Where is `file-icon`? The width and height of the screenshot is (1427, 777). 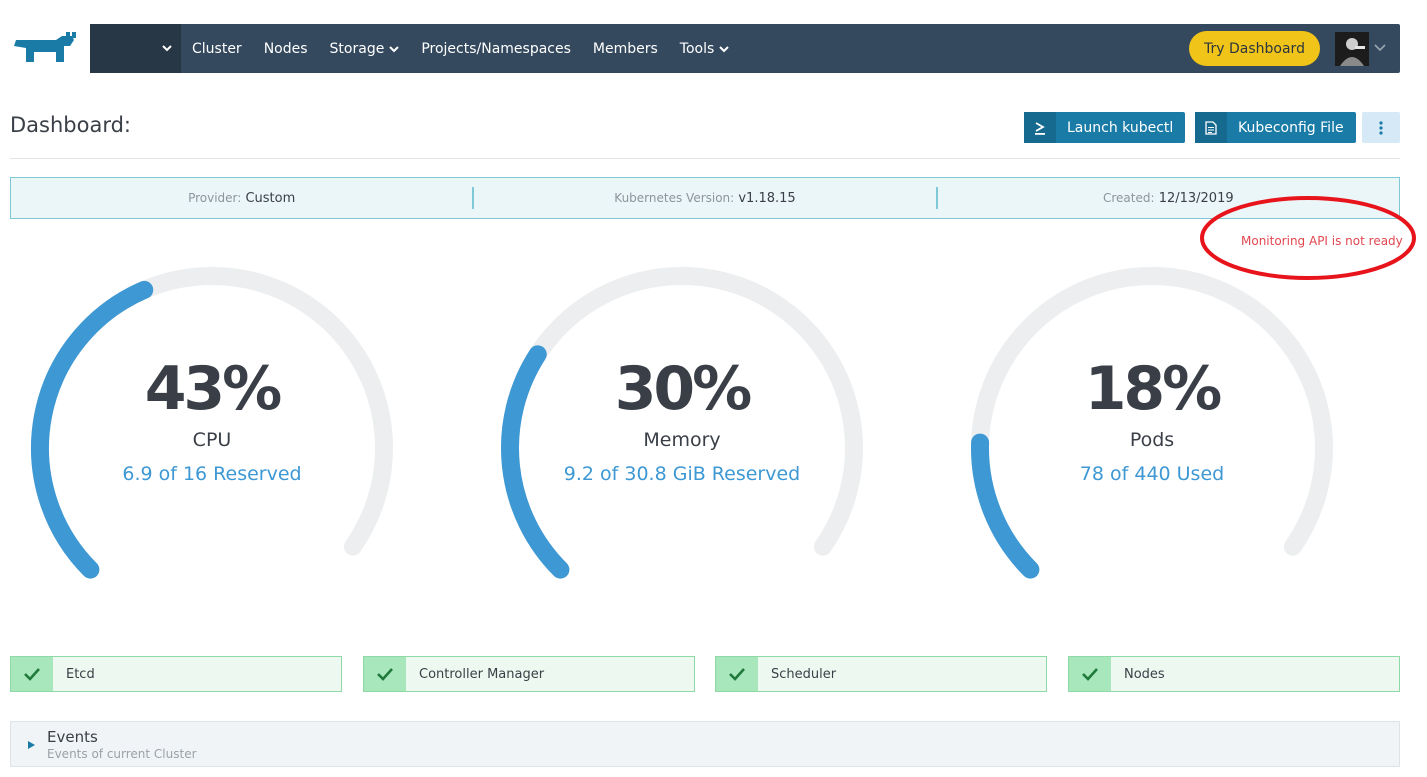
file-icon is located at coordinates (1211, 127).